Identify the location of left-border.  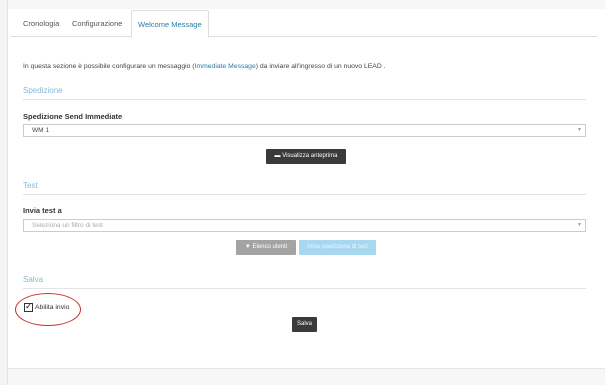
(4, 192).